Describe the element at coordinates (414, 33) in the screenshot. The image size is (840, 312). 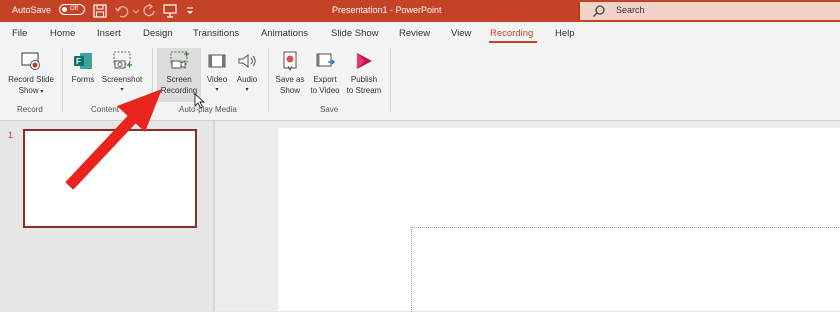
I see `tab-review: Review` at that location.